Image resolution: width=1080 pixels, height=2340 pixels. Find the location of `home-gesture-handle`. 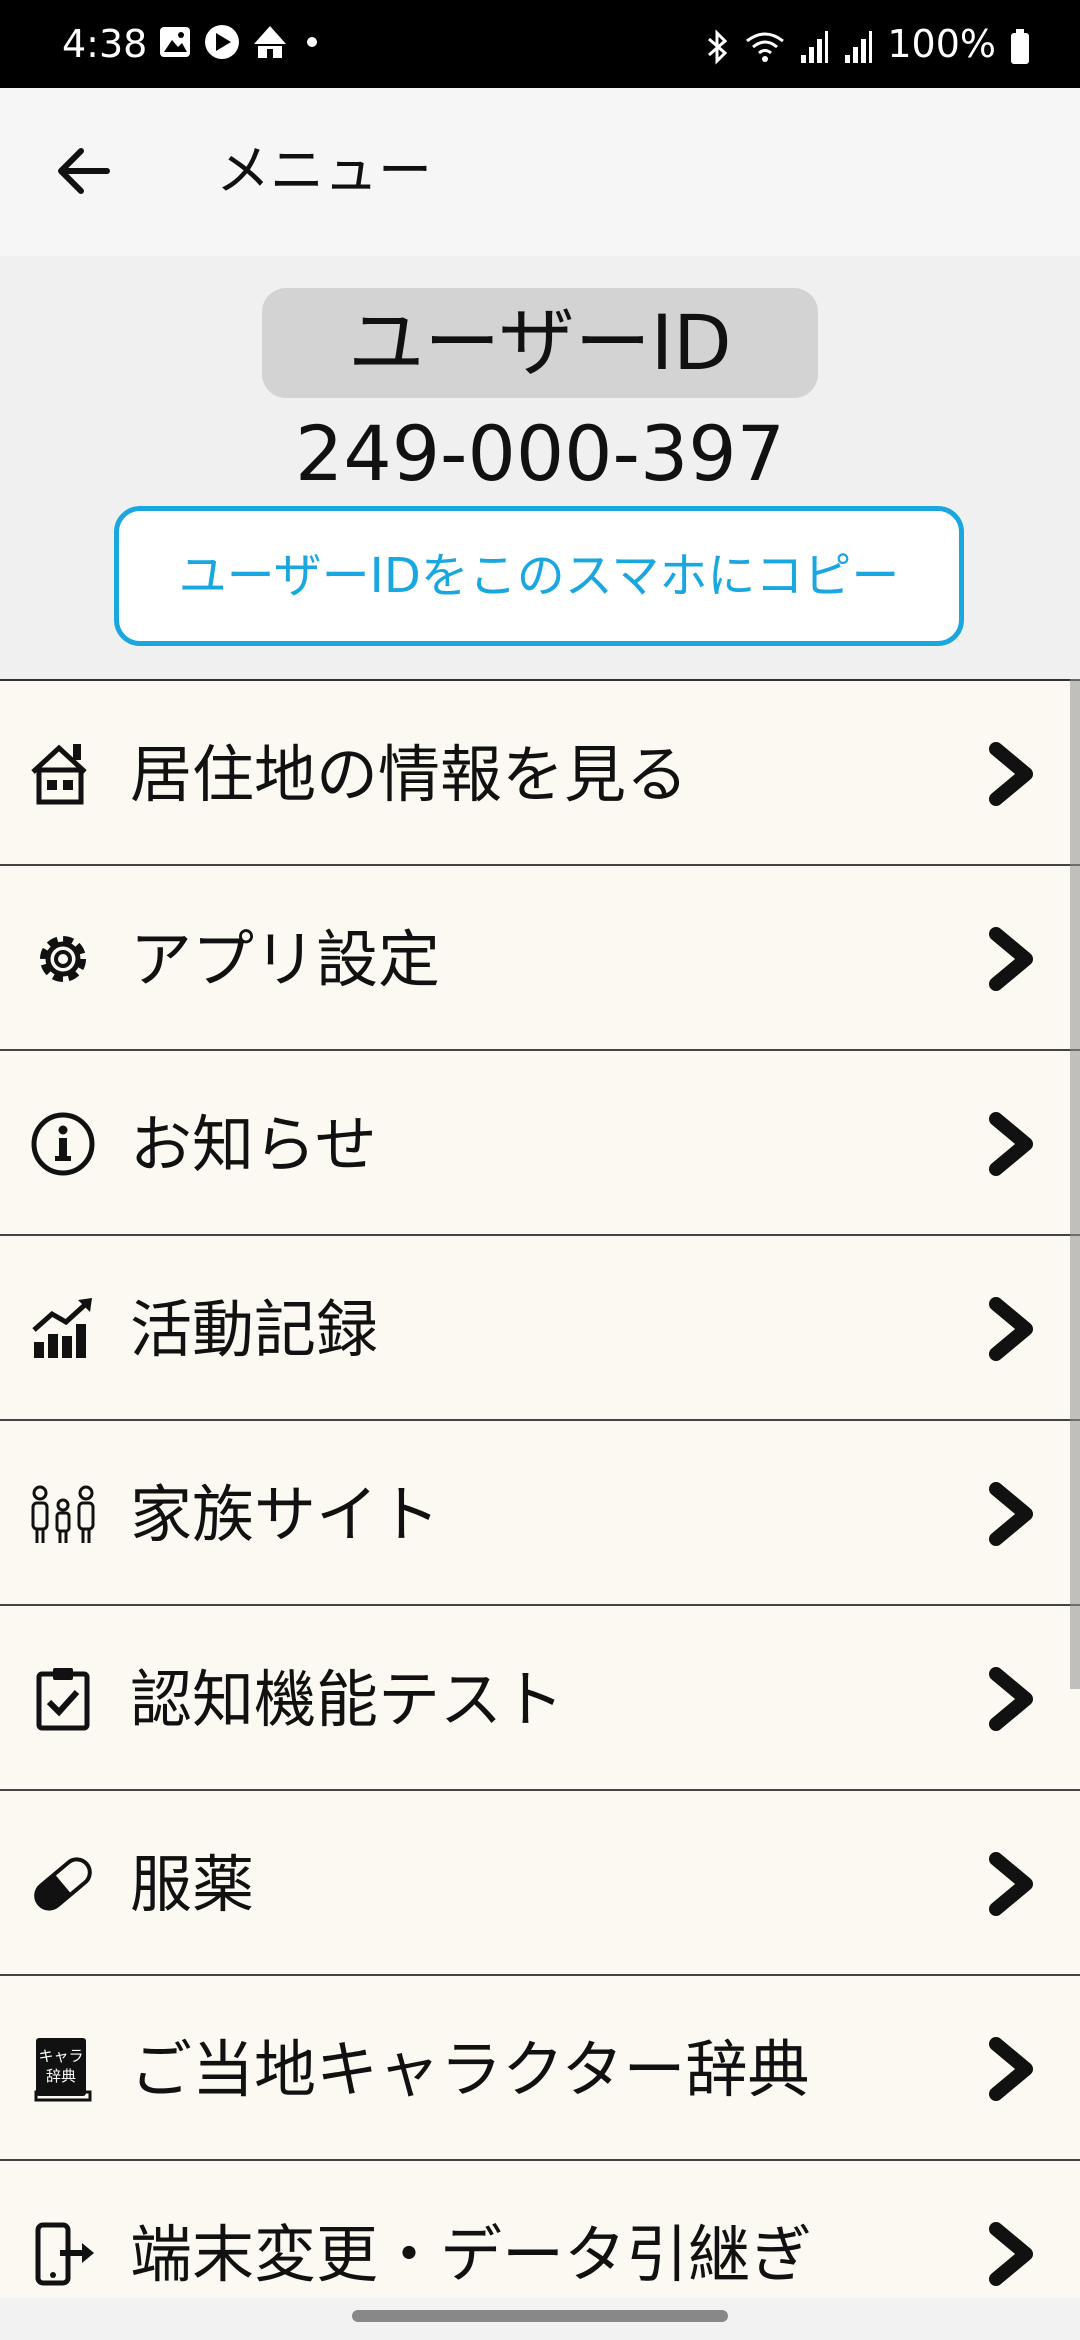

home-gesture-handle is located at coordinates (540, 2316).